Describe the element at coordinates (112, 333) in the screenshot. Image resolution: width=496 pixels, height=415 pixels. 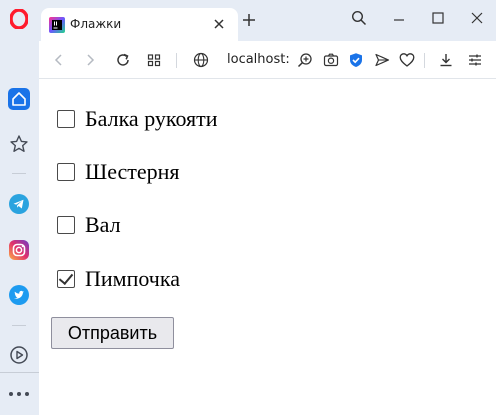
I see `submit-button: Отправить` at that location.